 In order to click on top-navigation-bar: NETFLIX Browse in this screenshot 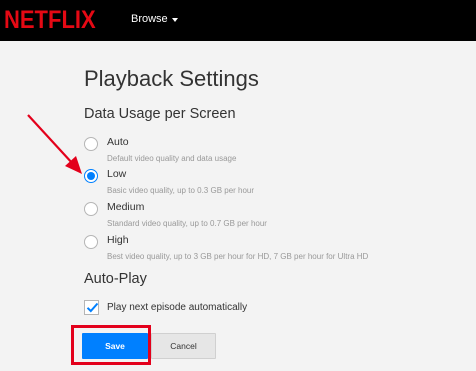, I will do `click(238, 20)`.